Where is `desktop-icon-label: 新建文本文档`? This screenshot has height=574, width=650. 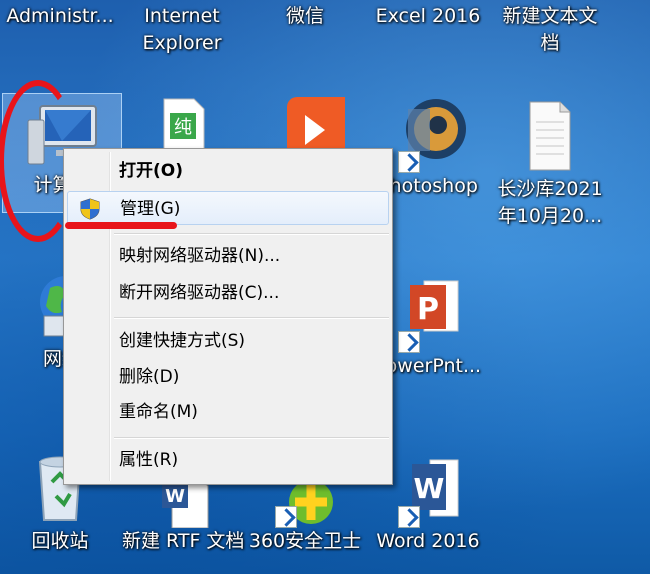 desktop-icon-label: 新建文本文档 is located at coordinates (550, 29).